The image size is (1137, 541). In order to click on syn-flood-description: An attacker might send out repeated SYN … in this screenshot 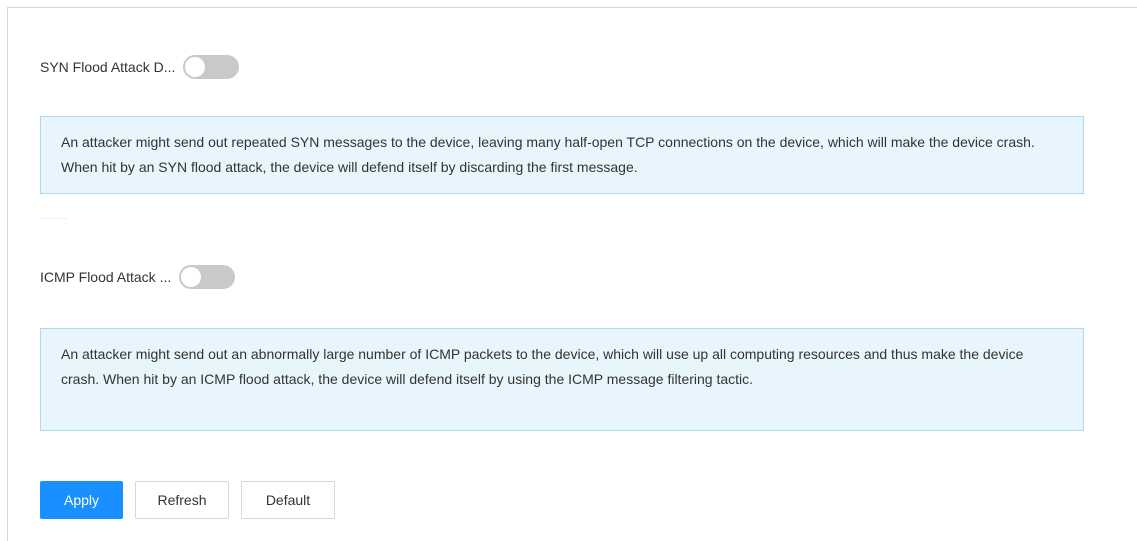, I will do `click(548, 154)`.